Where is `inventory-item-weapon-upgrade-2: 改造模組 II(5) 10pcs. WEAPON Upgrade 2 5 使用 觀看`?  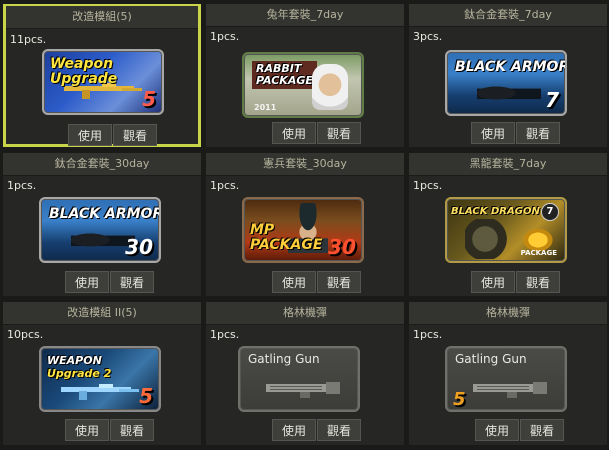 inventory-item-weapon-upgrade-2: 改造模組 II(5) 10pcs. WEAPON Upgrade 2 5 使用 觀看 is located at coordinates (102, 373).